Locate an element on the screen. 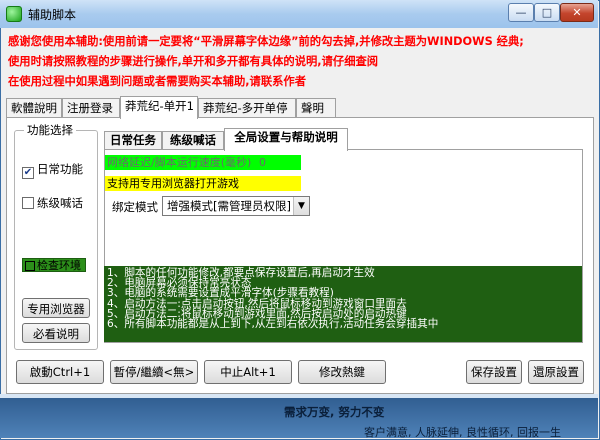  tab-single-instance: 莽荒纪-单开1 is located at coordinates (159, 107).